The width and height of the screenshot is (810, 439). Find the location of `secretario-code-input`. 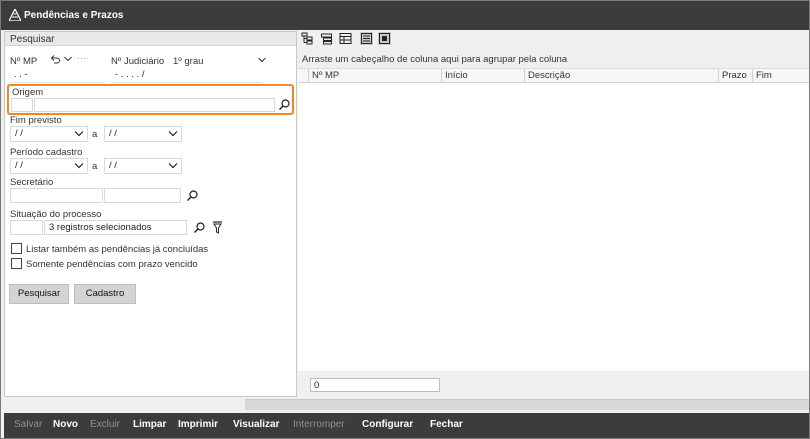

secretario-code-input is located at coordinates (56, 195).